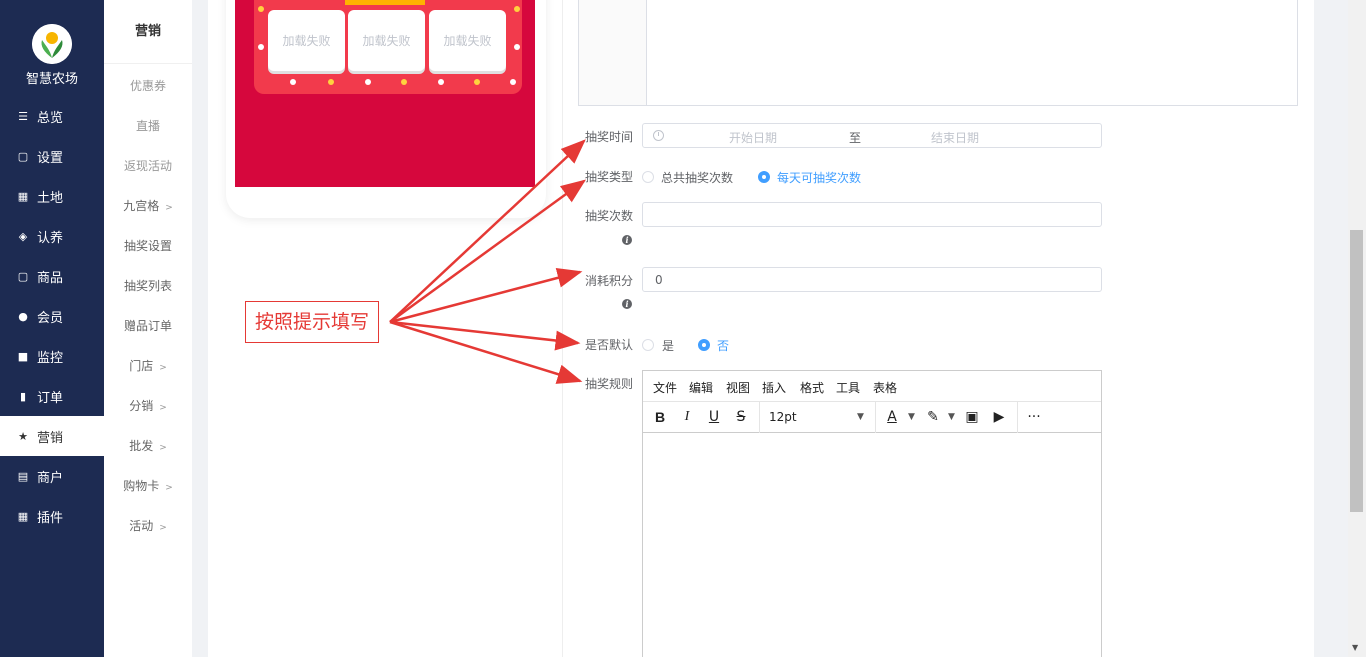 The width and height of the screenshot is (1366, 657). Describe the element at coordinates (1356, 371) in the screenshot. I see `scrollbar-thumb` at that location.